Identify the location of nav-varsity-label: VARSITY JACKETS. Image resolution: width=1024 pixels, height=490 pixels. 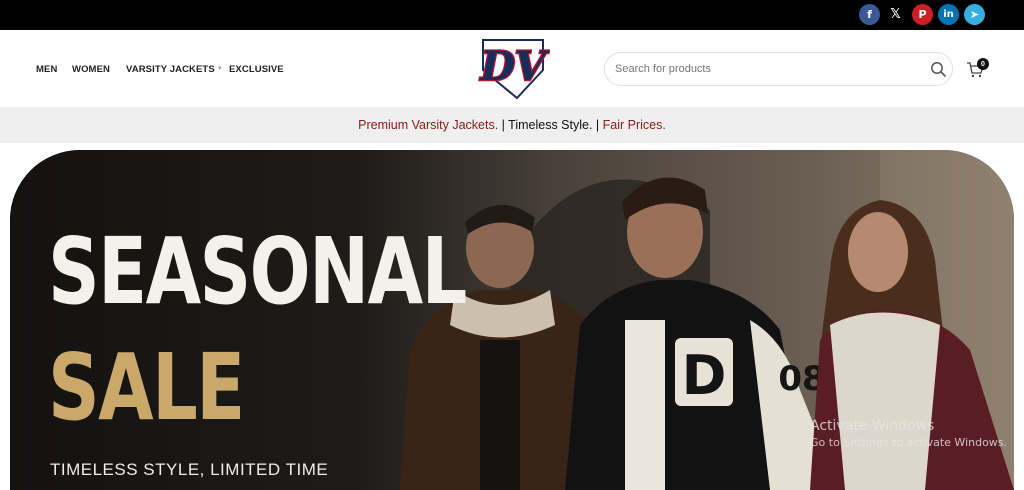
(170, 69).